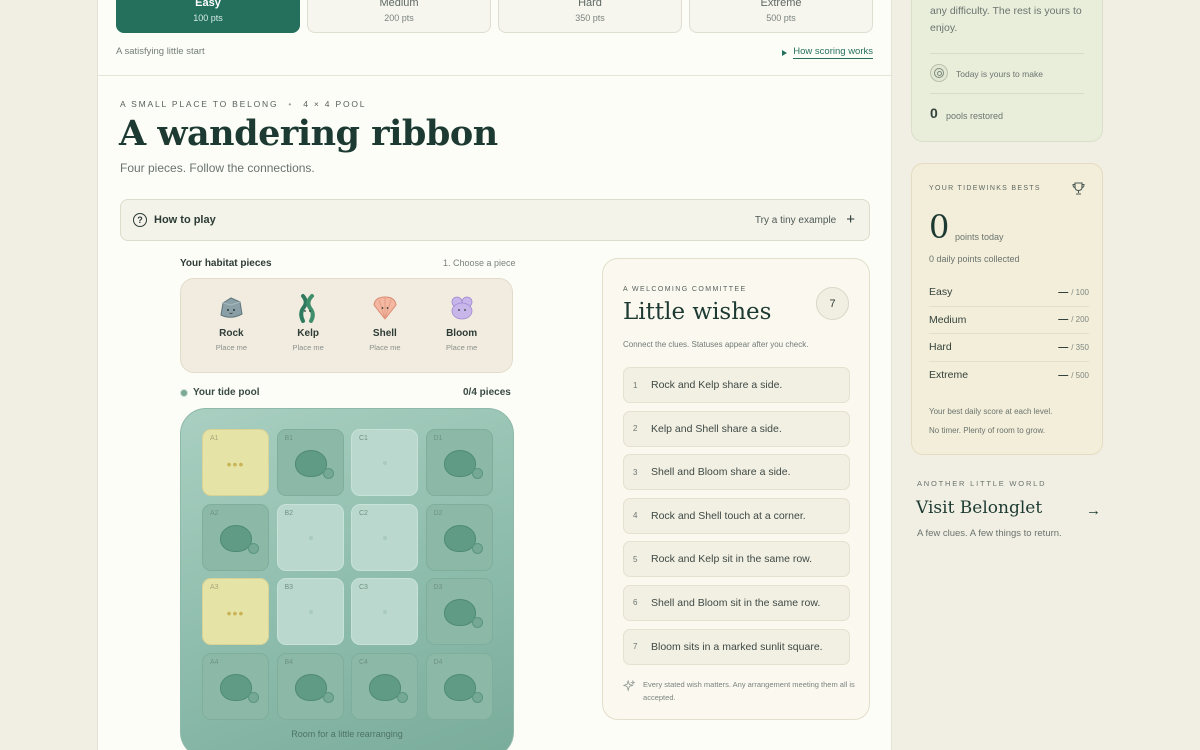  What do you see at coordinates (949, 375) in the screenshot?
I see `best-level-name: Extreme` at bounding box center [949, 375].